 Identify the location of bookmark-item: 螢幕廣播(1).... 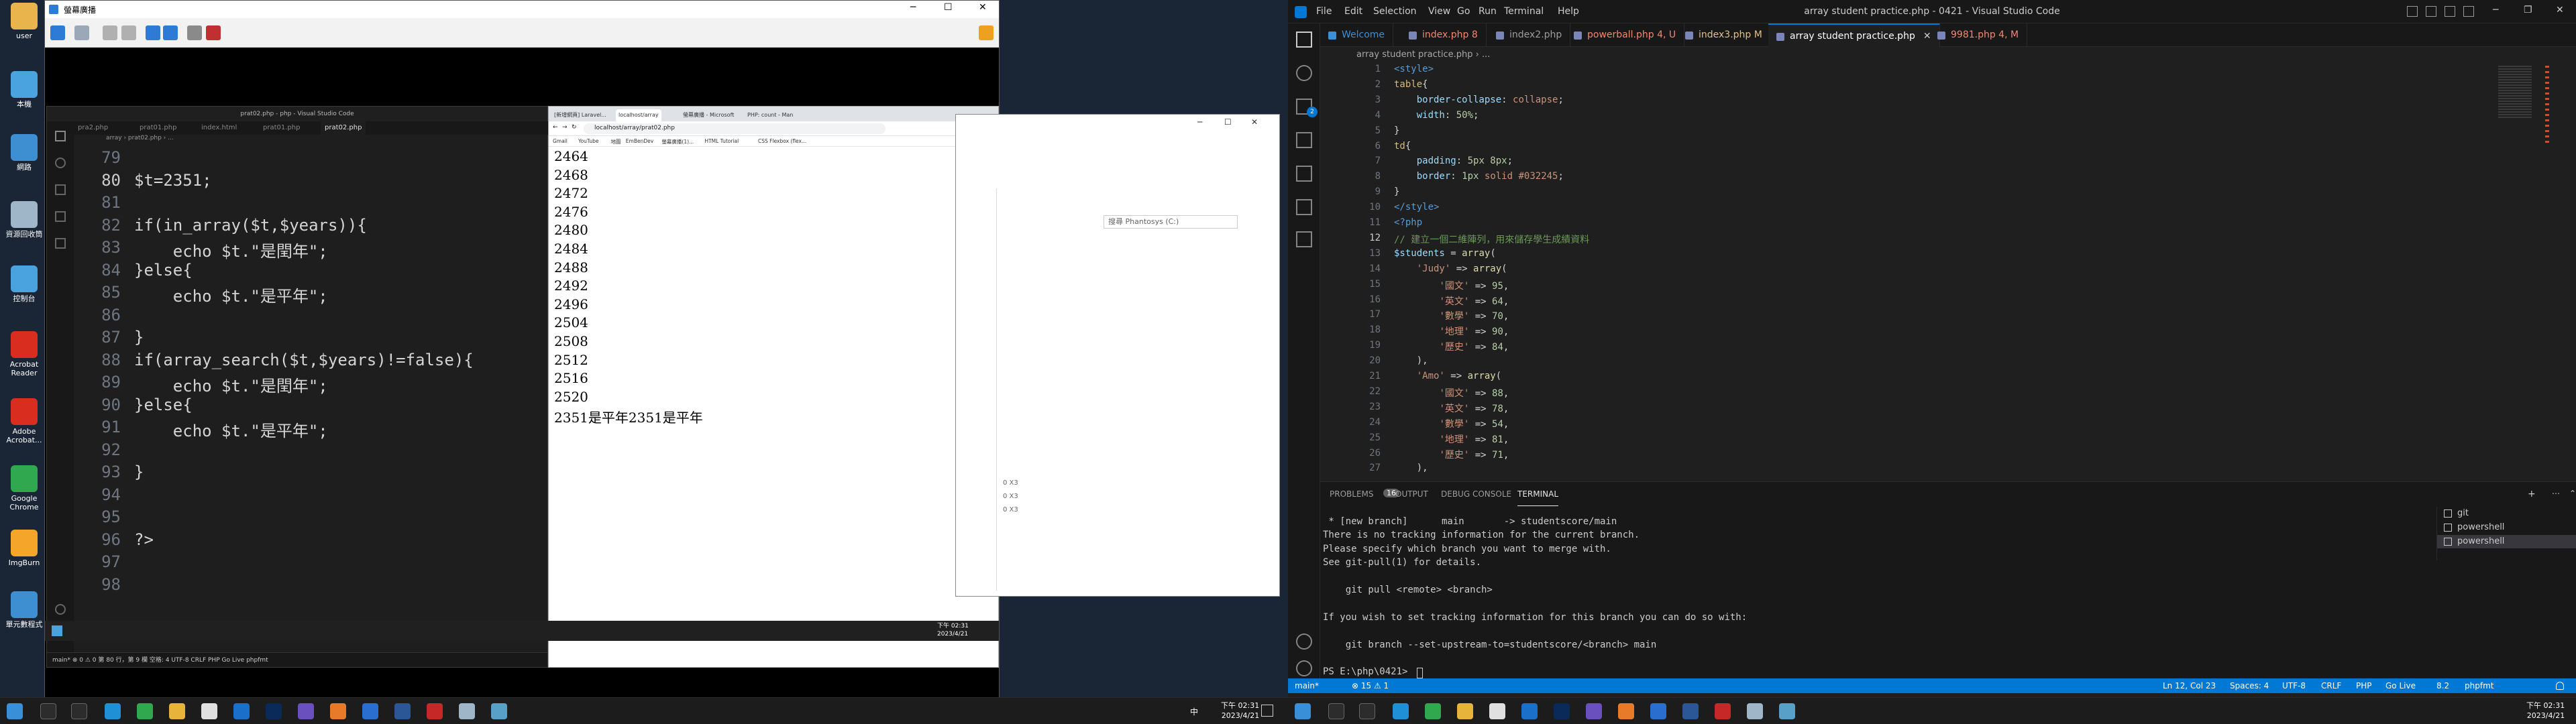
(677, 141).